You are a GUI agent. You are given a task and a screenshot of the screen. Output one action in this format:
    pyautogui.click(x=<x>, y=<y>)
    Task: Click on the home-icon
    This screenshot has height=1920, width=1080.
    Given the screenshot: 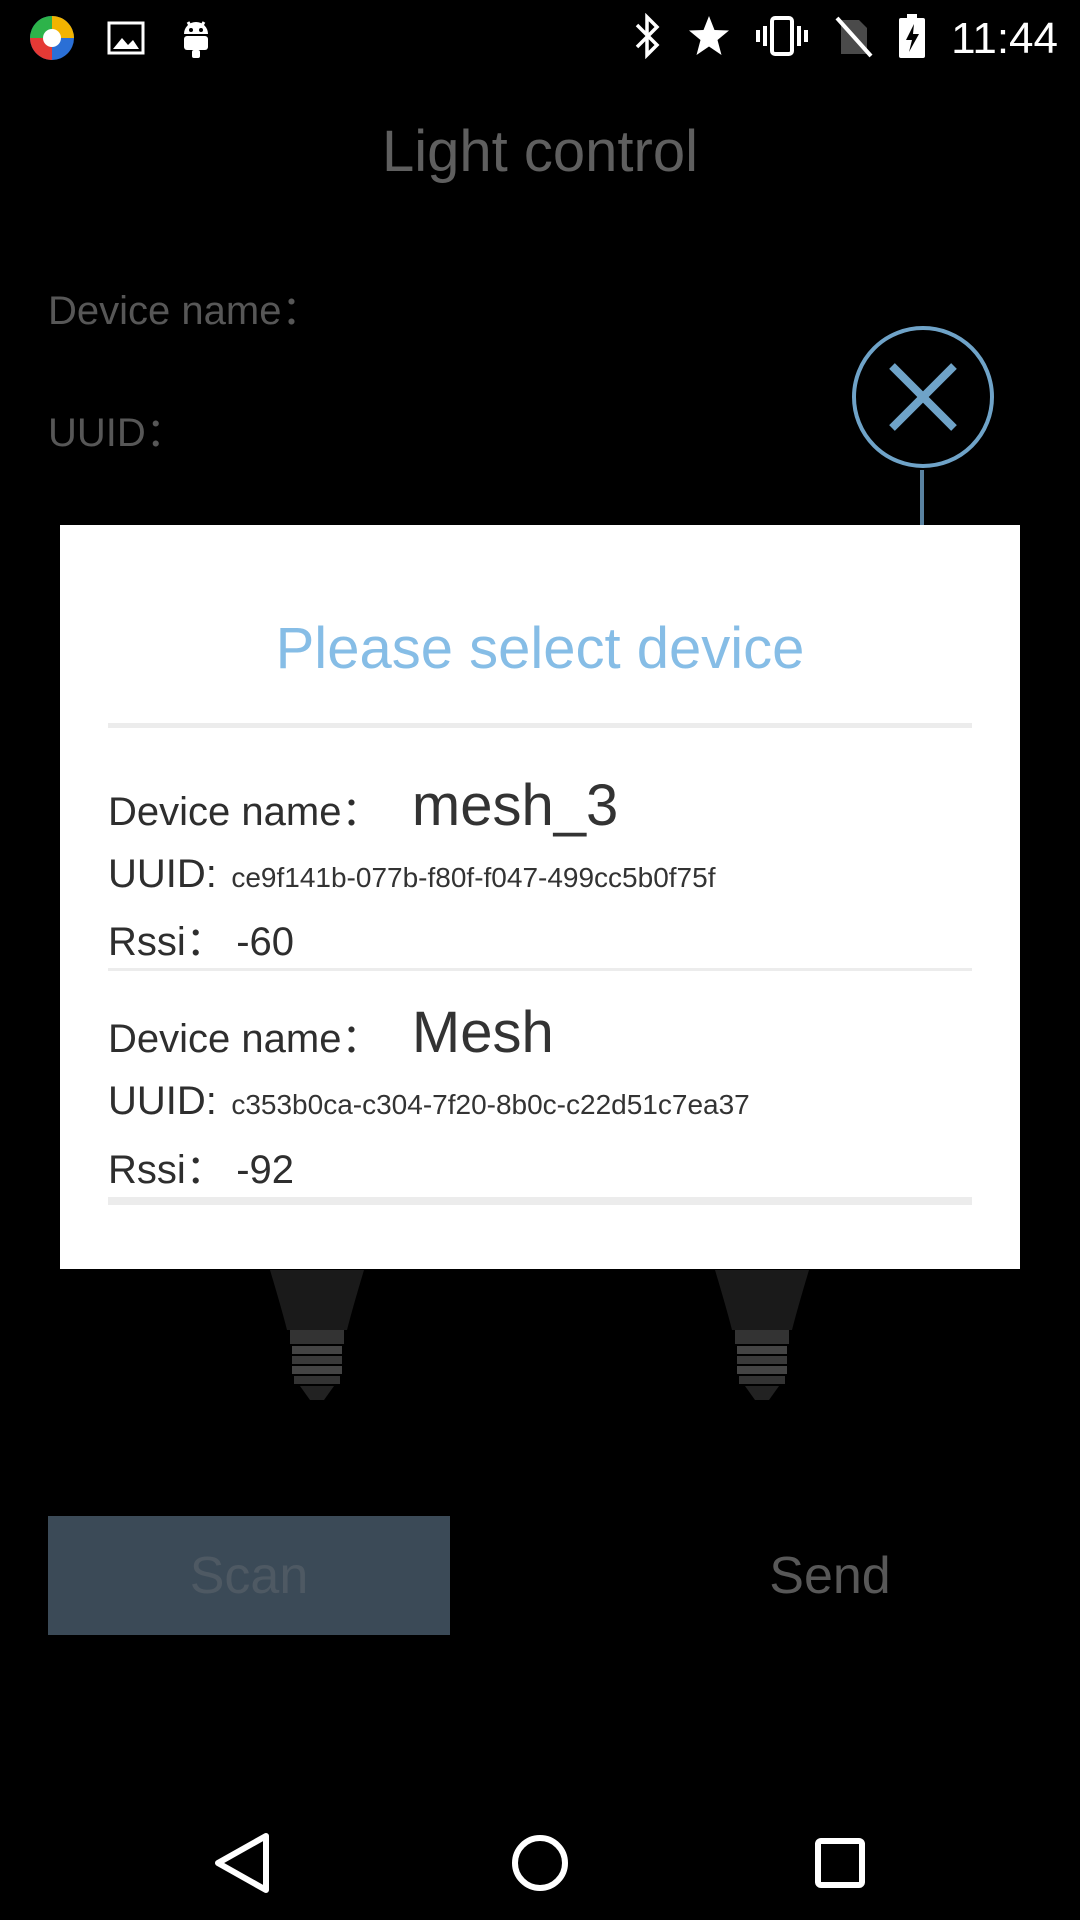 What is the action you would take?
    pyautogui.click(x=540, y=1863)
    